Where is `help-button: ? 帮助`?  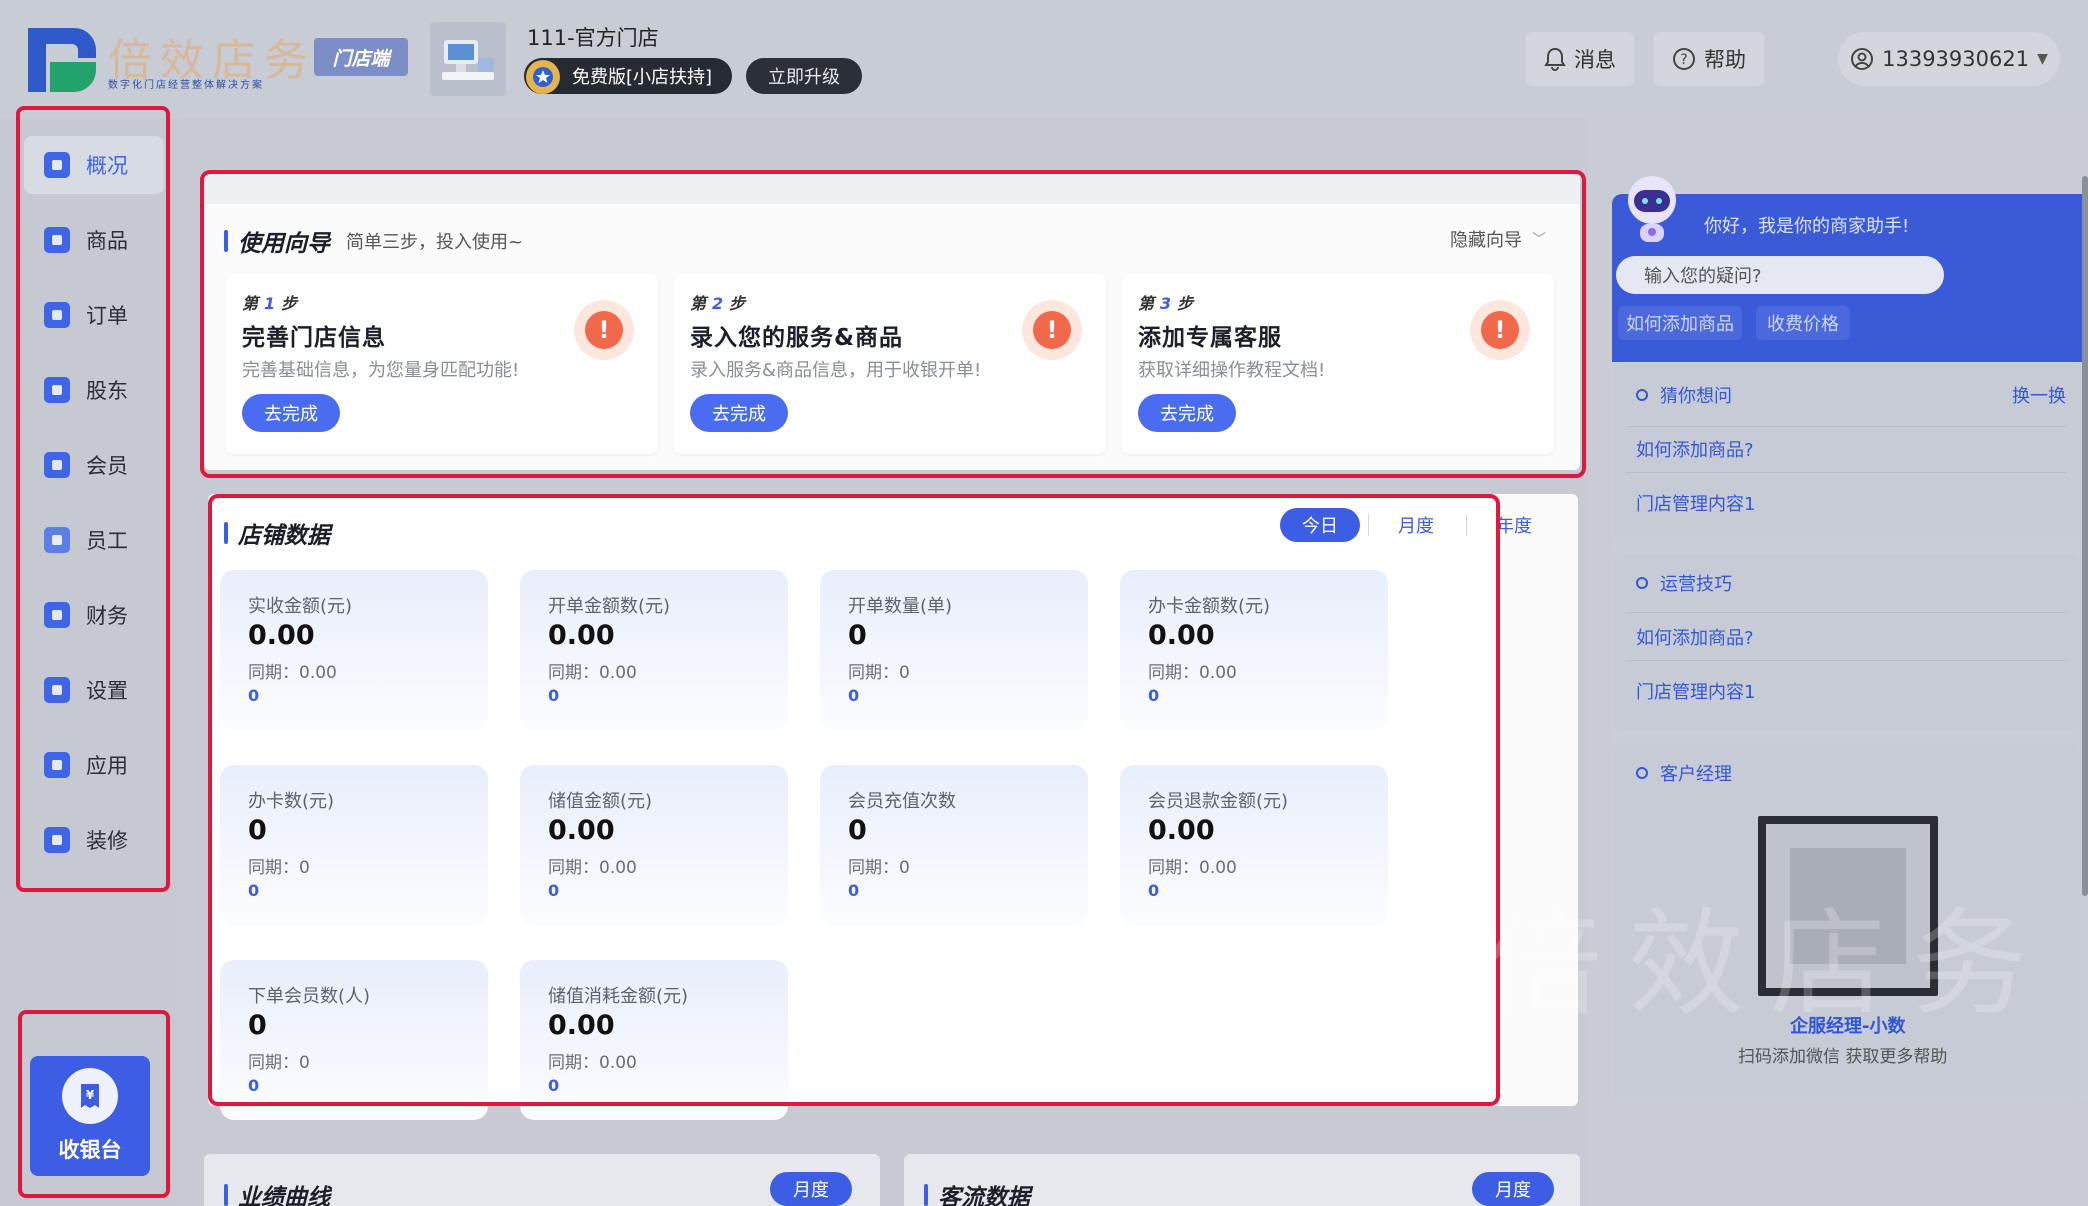 help-button: ? 帮助 is located at coordinates (1709, 59).